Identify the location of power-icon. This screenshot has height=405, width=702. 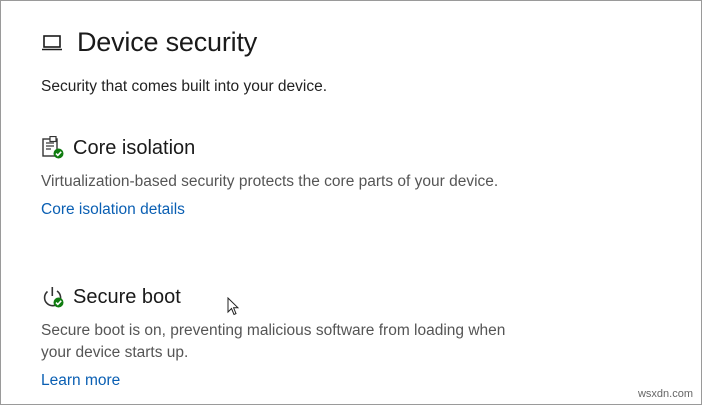
(53, 297).